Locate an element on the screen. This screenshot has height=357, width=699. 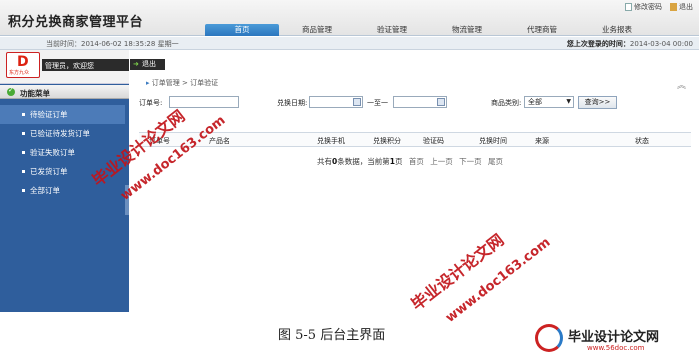
orders-table-header: 订单号 产品名 兑换手机 兑换积分 验证码 兑换时间 来源 状态 is located at coordinates (415, 139).